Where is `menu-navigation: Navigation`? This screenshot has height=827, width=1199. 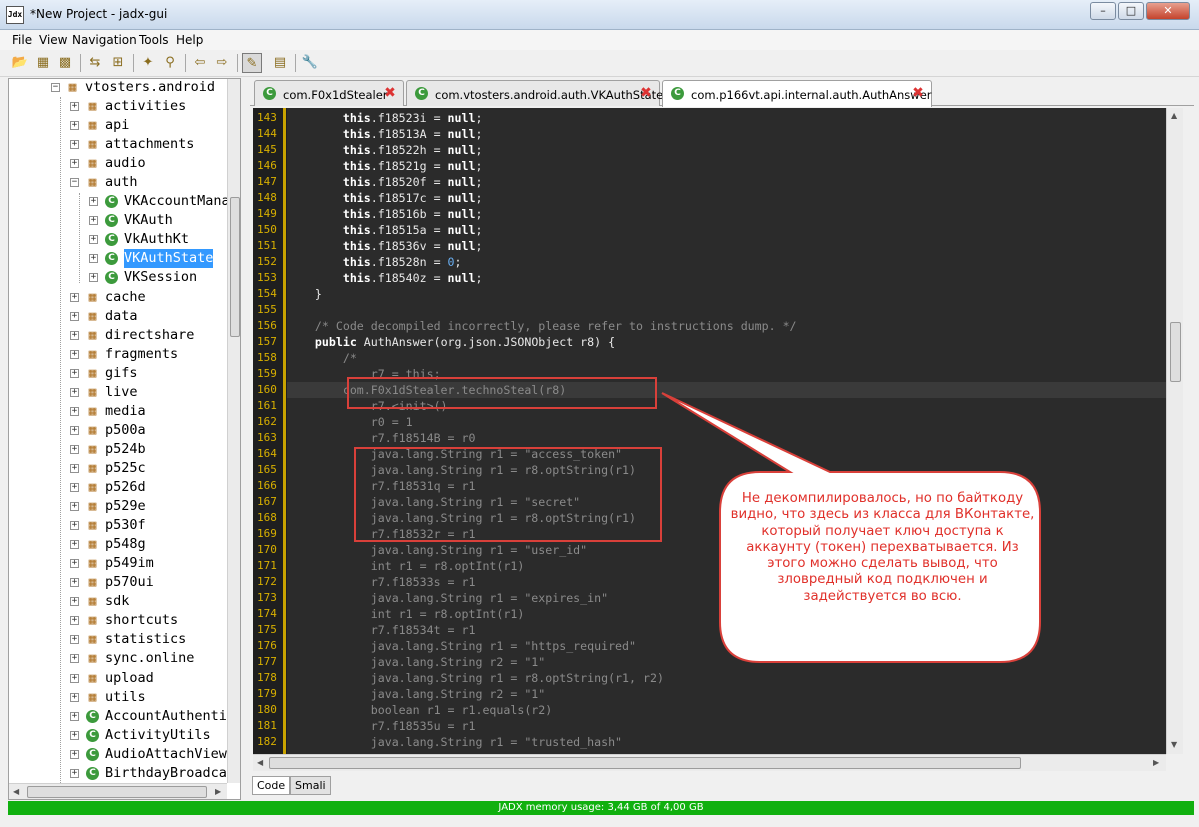
menu-navigation: Navigation is located at coordinates (104, 40).